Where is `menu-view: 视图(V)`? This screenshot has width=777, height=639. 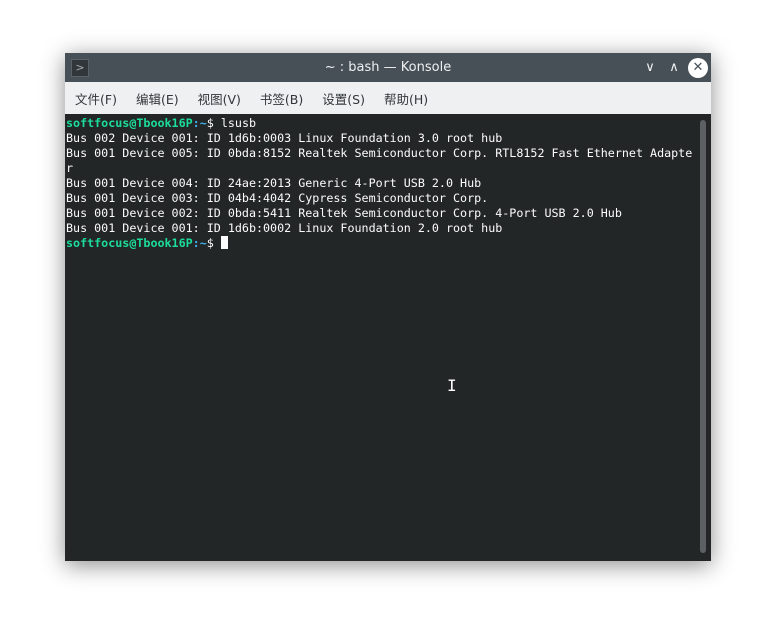
menu-view: 视图(V) is located at coordinates (219, 98).